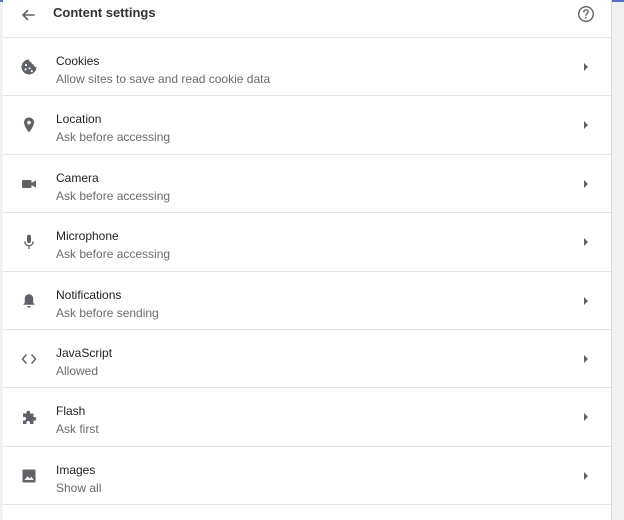  Describe the element at coordinates (29, 417) in the screenshot. I see `puzzle-icon` at that location.